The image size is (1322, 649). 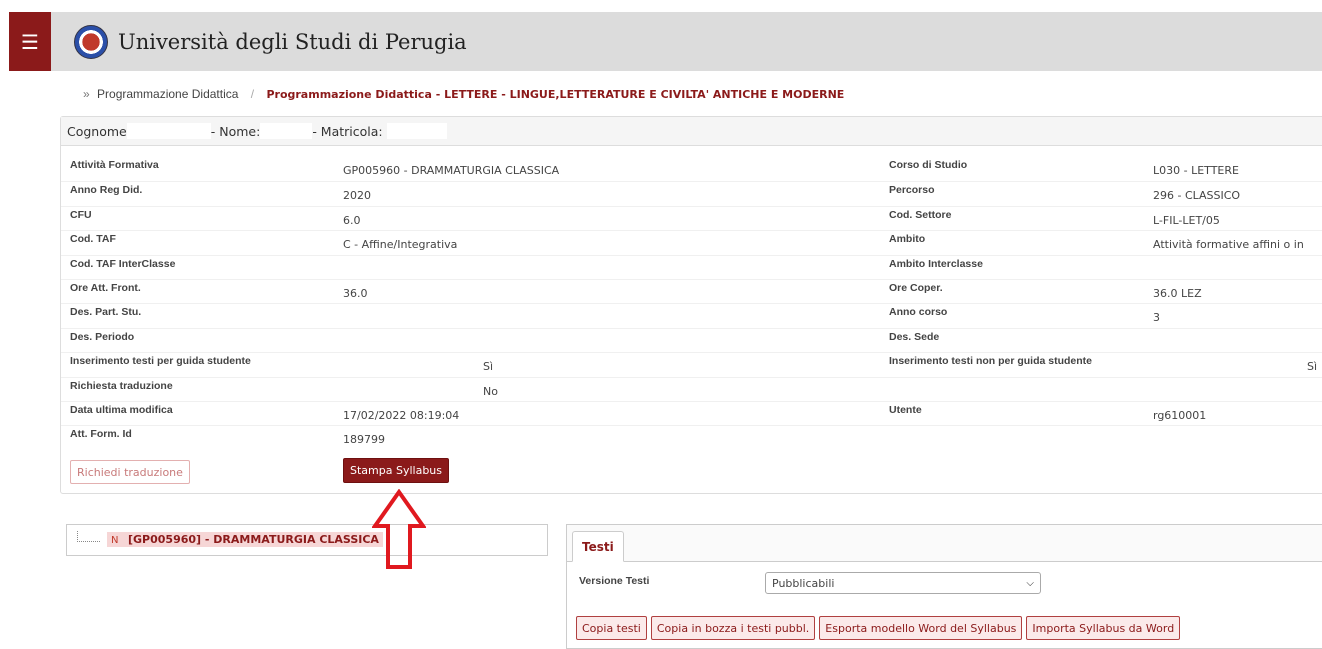 I want to click on top-bar: Università degli Studi di Perugia, so click(x=686, y=41).